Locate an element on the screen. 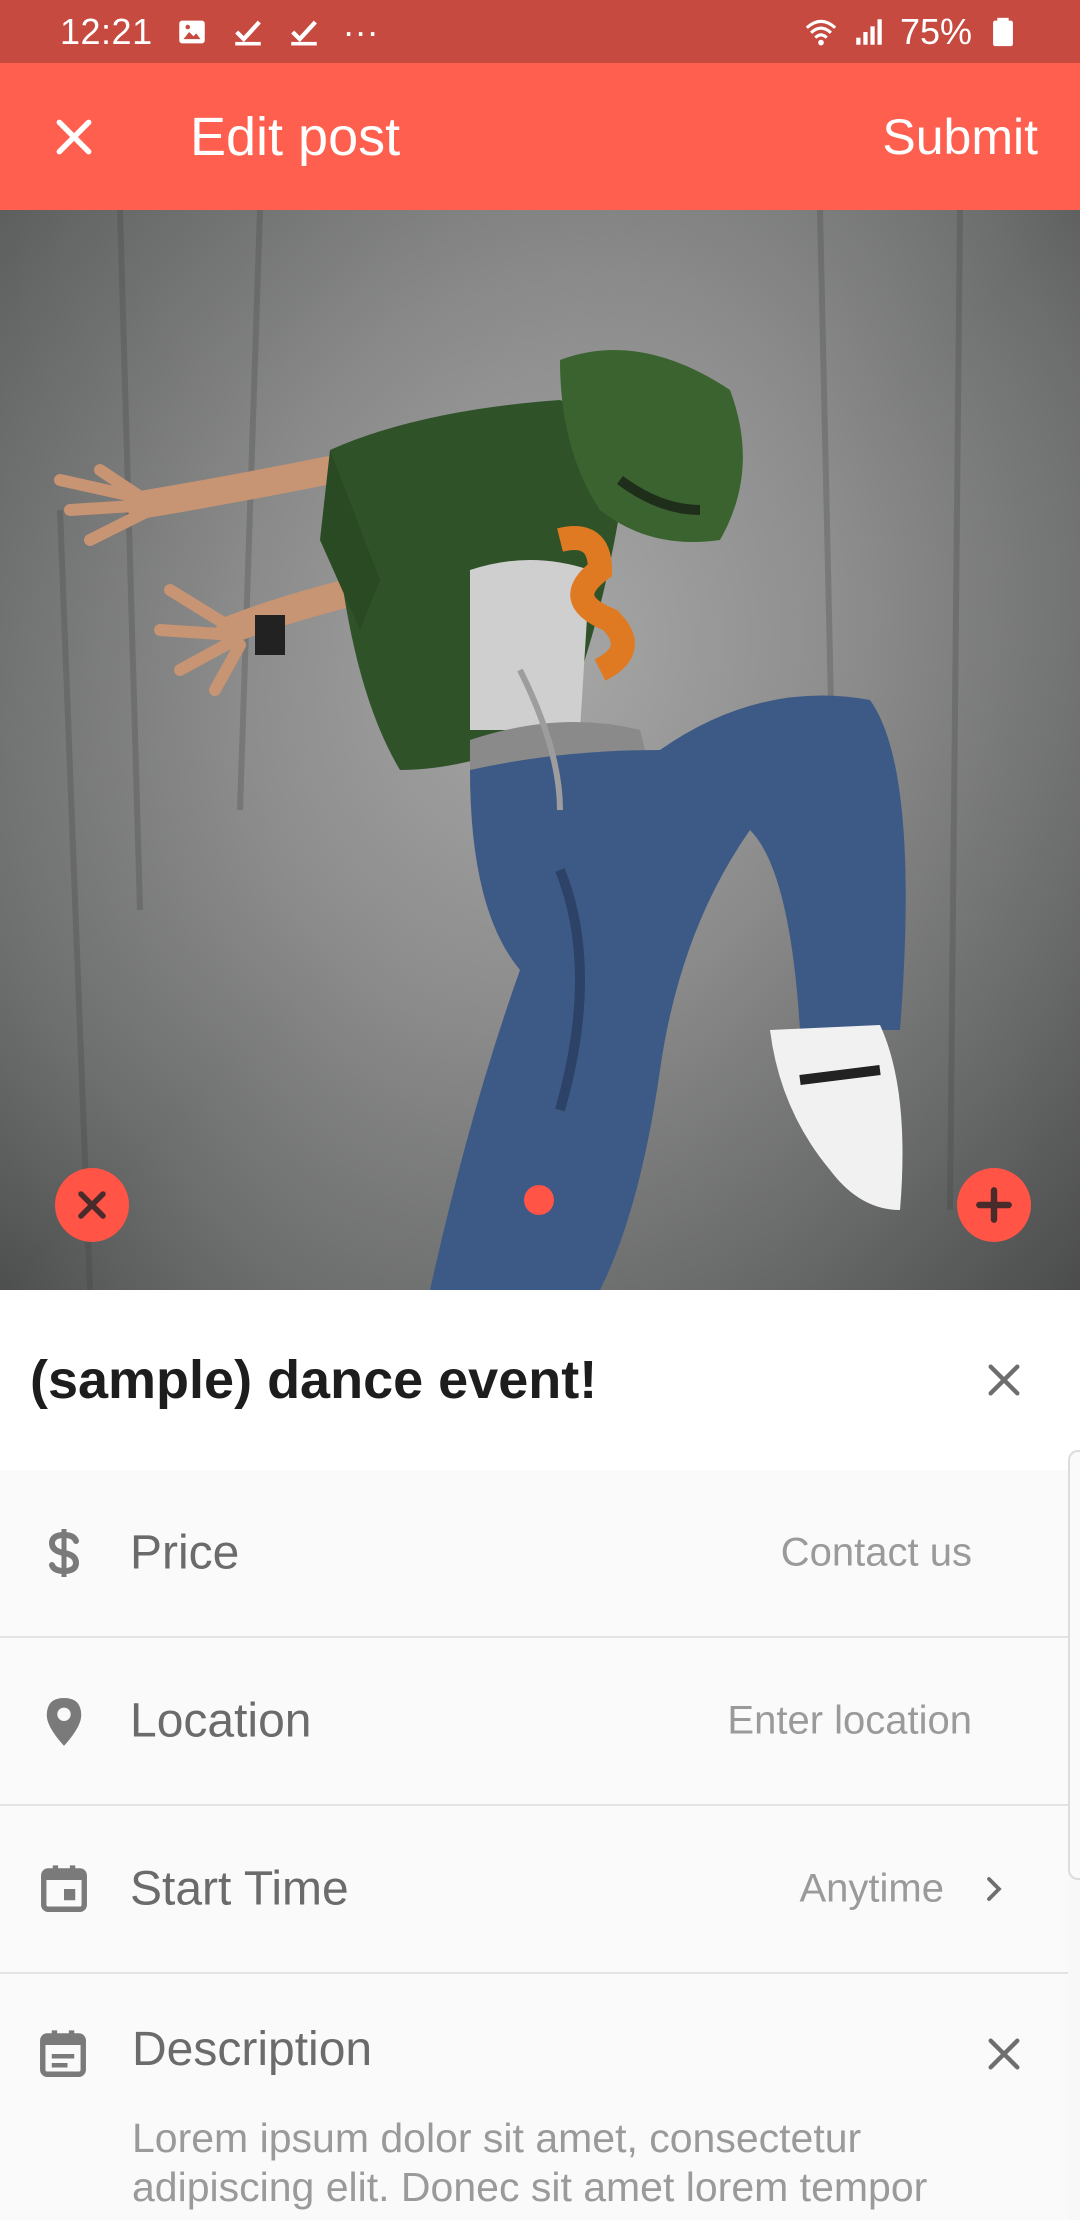 The image size is (1080, 2220). checkmark-notification-icon is located at coordinates (247, 32).